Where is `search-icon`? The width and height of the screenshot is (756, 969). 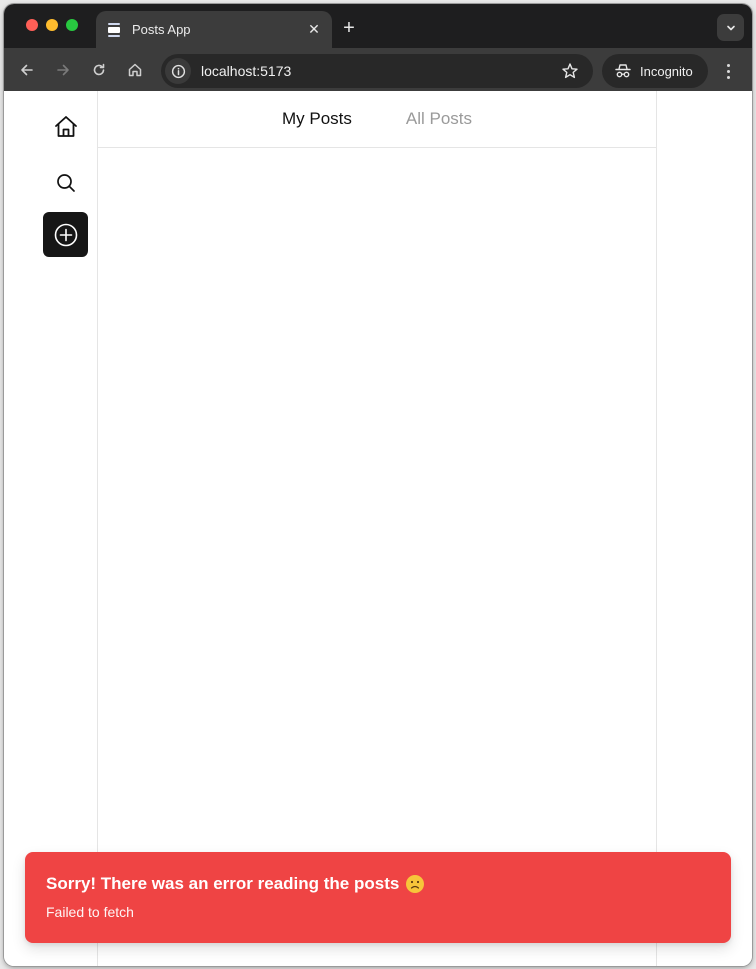 search-icon is located at coordinates (65, 182).